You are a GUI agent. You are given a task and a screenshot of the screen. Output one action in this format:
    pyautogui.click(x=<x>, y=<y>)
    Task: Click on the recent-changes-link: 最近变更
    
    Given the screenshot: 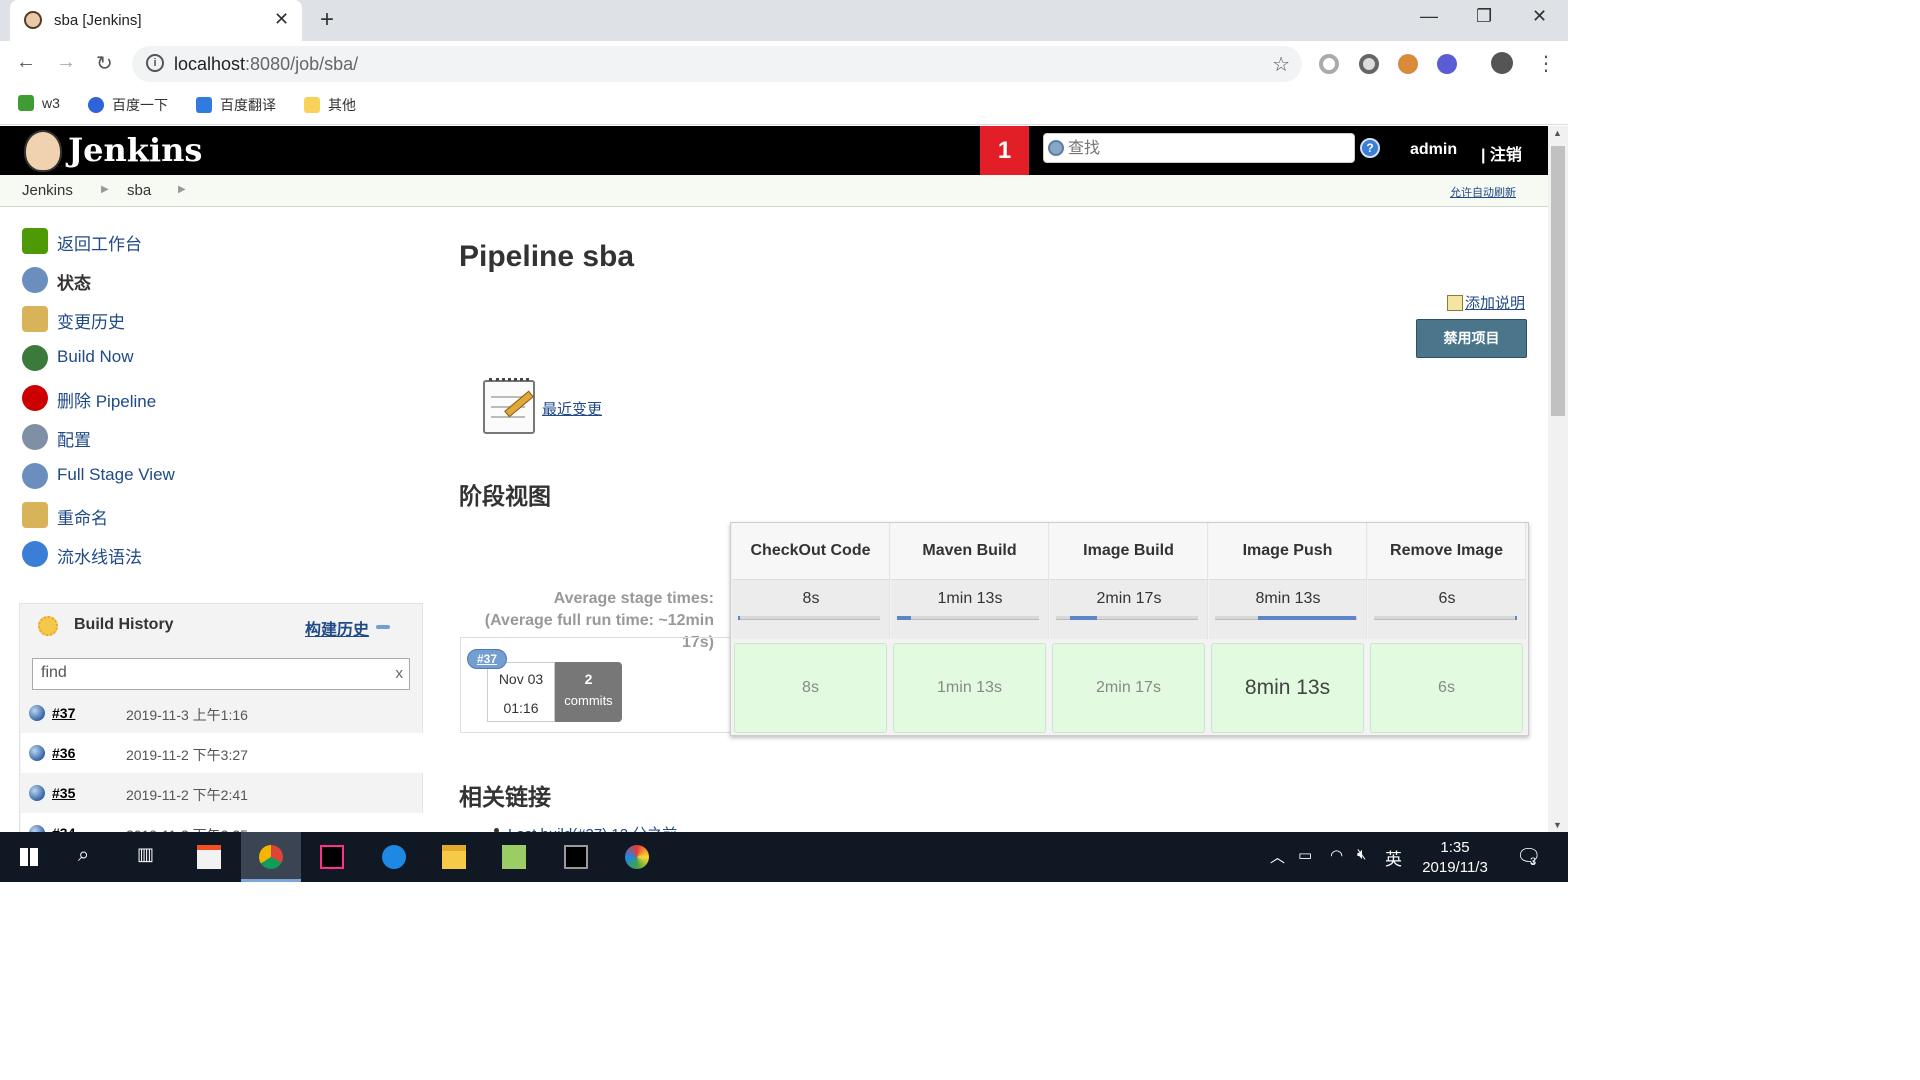 What is the action you would take?
    pyautogui.click(x=572, y=408)
    